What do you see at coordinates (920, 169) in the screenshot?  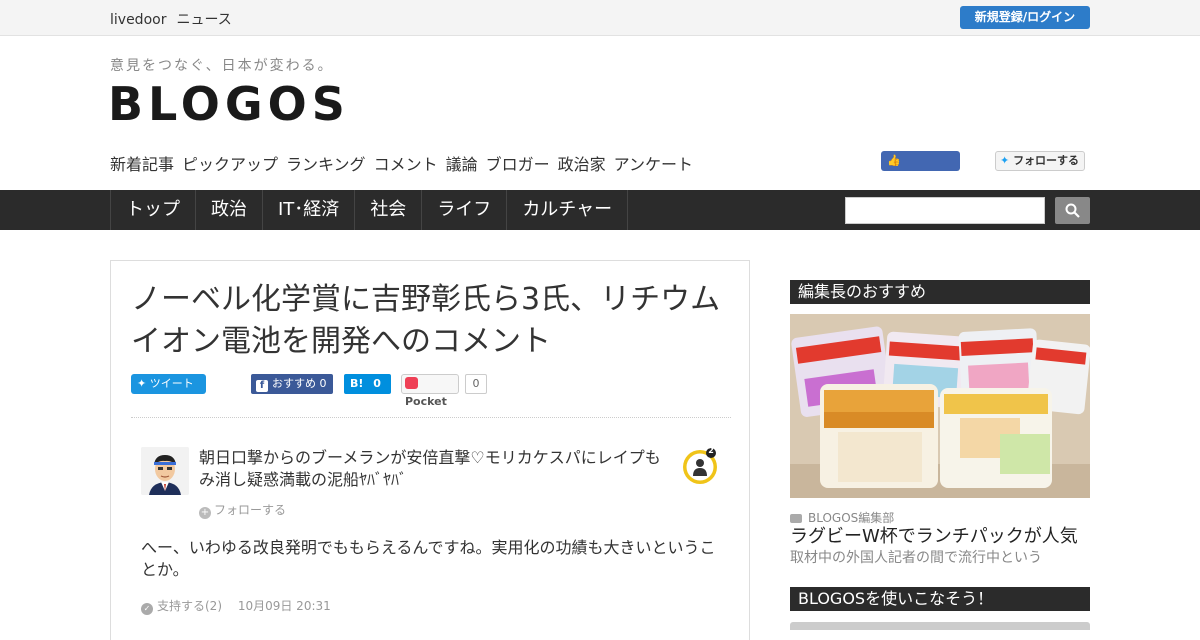 I see `facebook-like-button: 👍 Like 132K` at bounding box center [920, 169].